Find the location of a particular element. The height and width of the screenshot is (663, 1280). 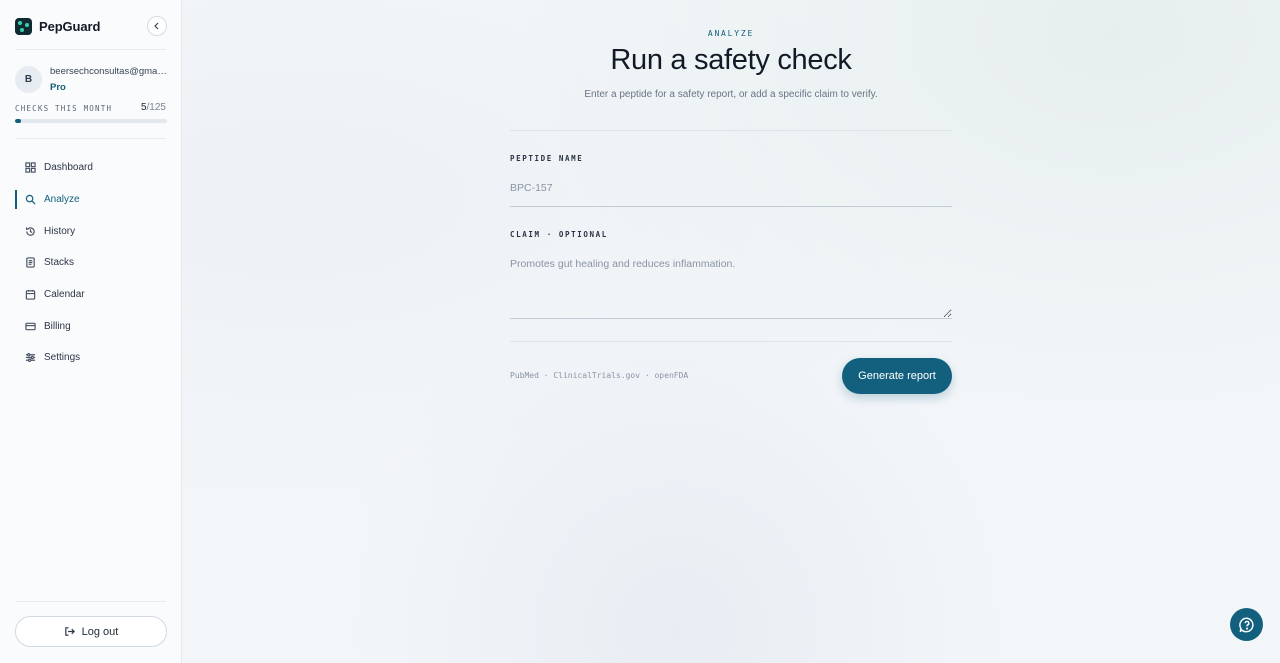

plan-badge: Pro is located at coordinates (58, 87).